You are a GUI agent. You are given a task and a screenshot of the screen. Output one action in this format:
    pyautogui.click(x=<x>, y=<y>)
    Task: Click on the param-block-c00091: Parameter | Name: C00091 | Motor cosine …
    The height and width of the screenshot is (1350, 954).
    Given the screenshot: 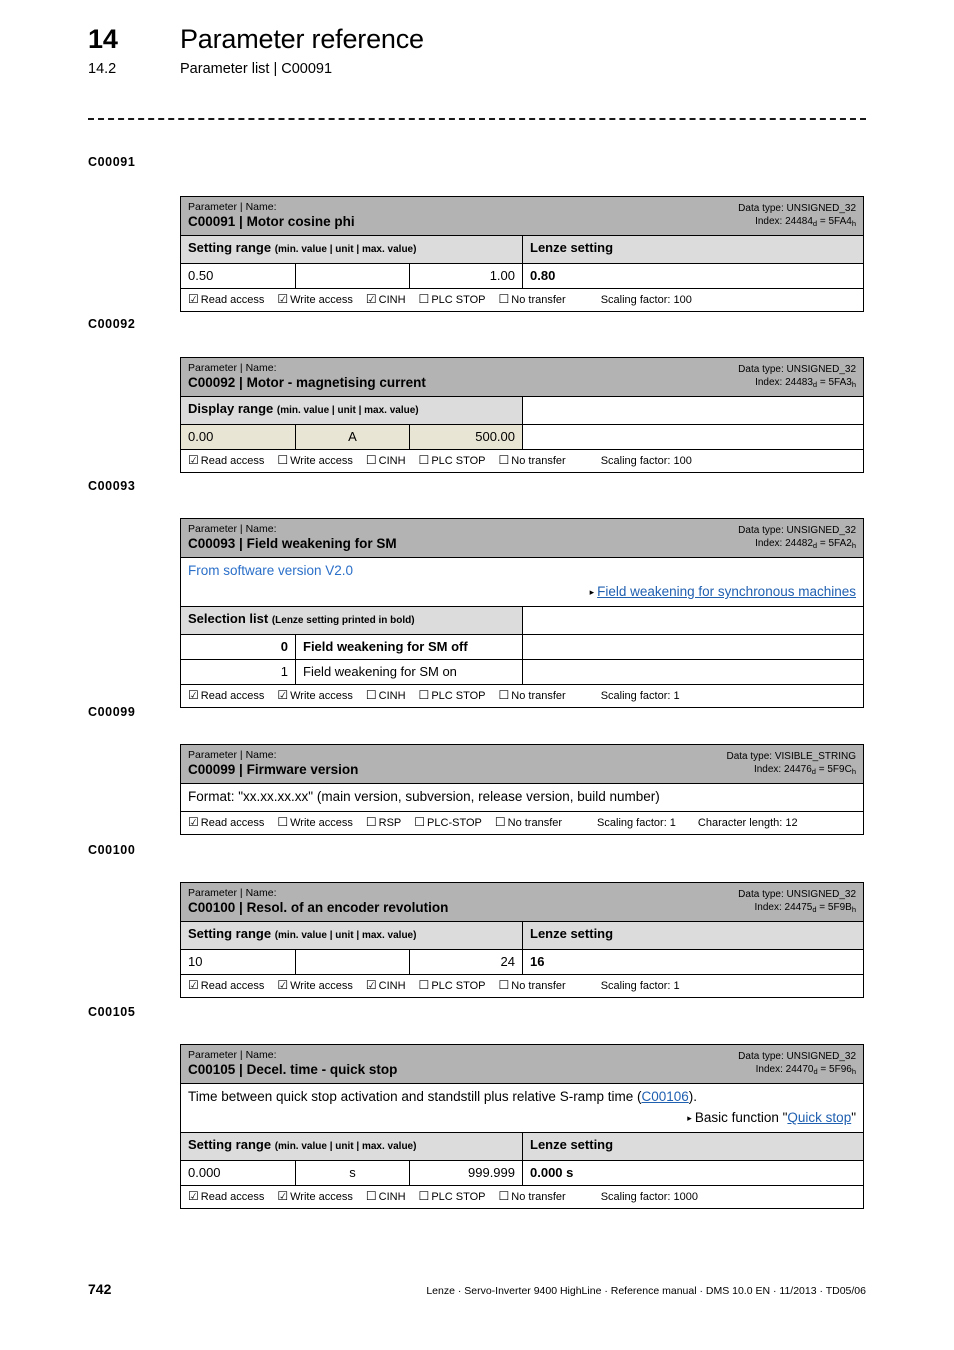 What is the action you would take?
    pyautogui.click(x=522, y=254)
    